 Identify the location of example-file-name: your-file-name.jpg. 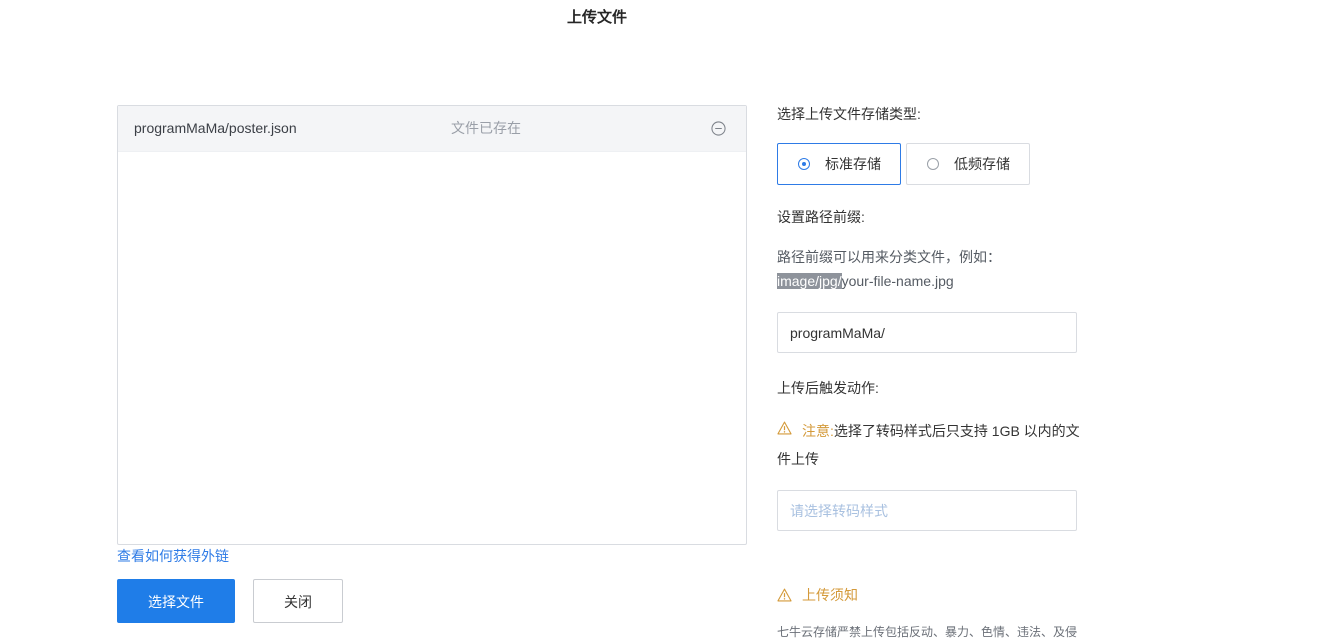
(897, 281).